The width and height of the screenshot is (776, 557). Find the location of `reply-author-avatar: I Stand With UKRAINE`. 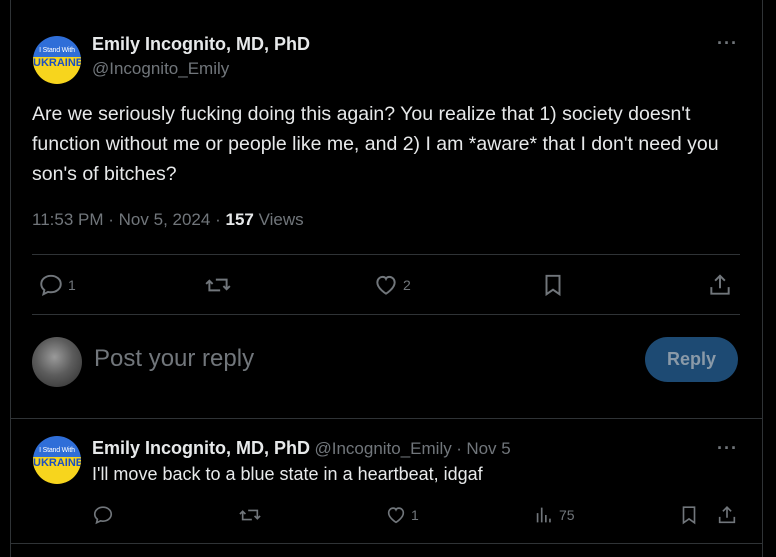

reply-author-avatar: I Stand With UKRAINE is located at coordinates (57, 460).